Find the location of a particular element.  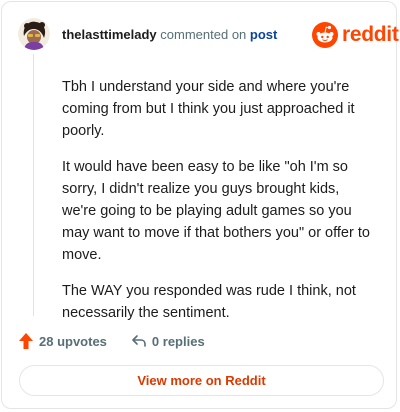

upvote-arrow-icon is located at coordinates (26, 341).